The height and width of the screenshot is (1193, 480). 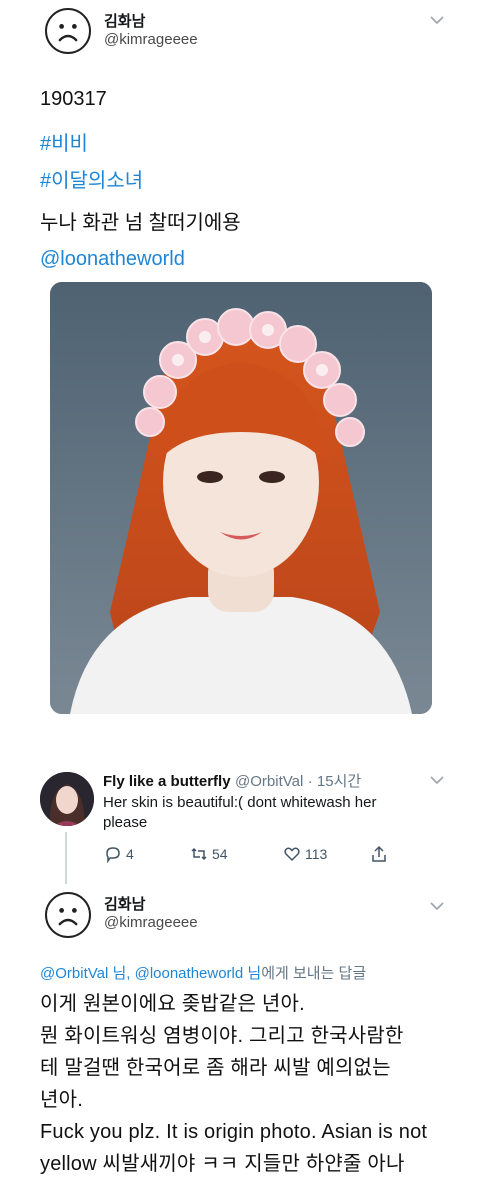 I want to click on reply-header: Fly like a butterfly @OrbitVal · 15시간, so click(x=232, y=780).